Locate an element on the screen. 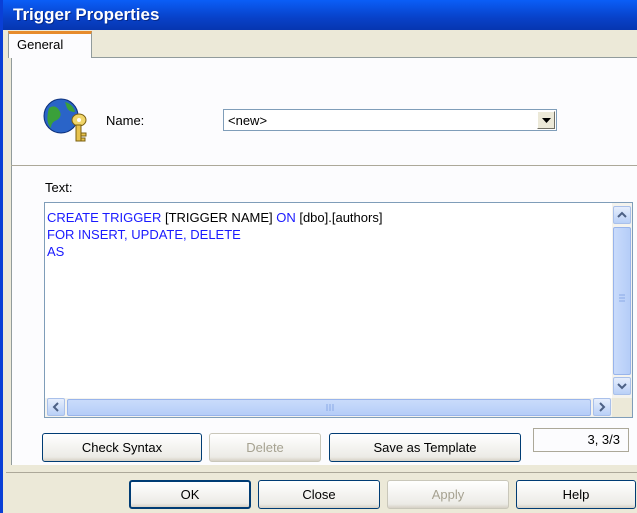  footer-divider is located at coordinates (321, 472).